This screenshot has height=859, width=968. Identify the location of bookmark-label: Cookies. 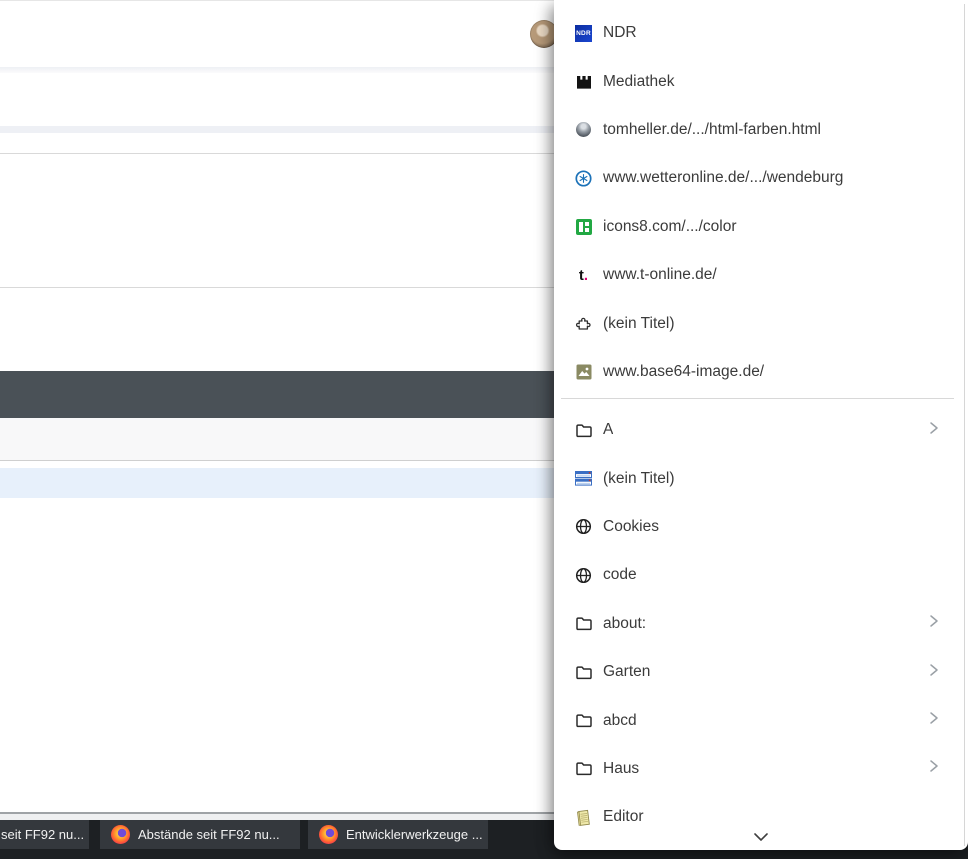
(631, 526).